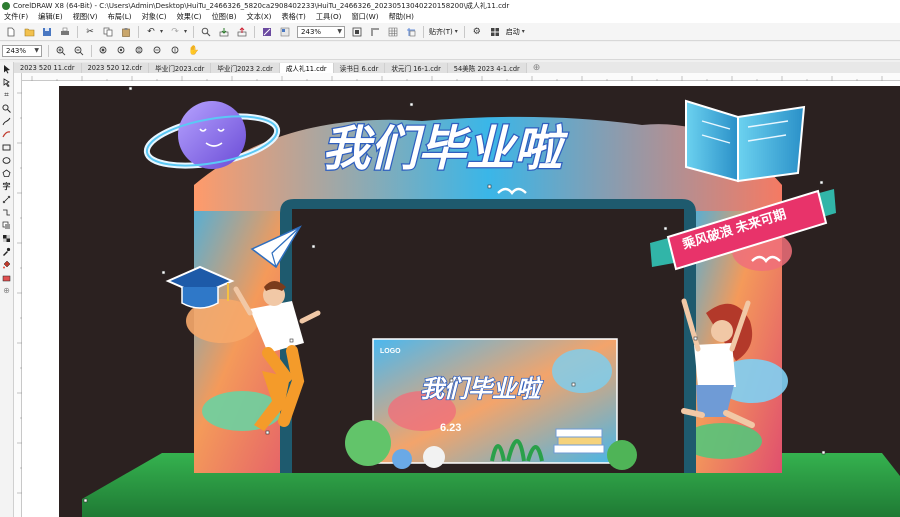  I want to click on publish-pdf-icon, so click(267, 32).